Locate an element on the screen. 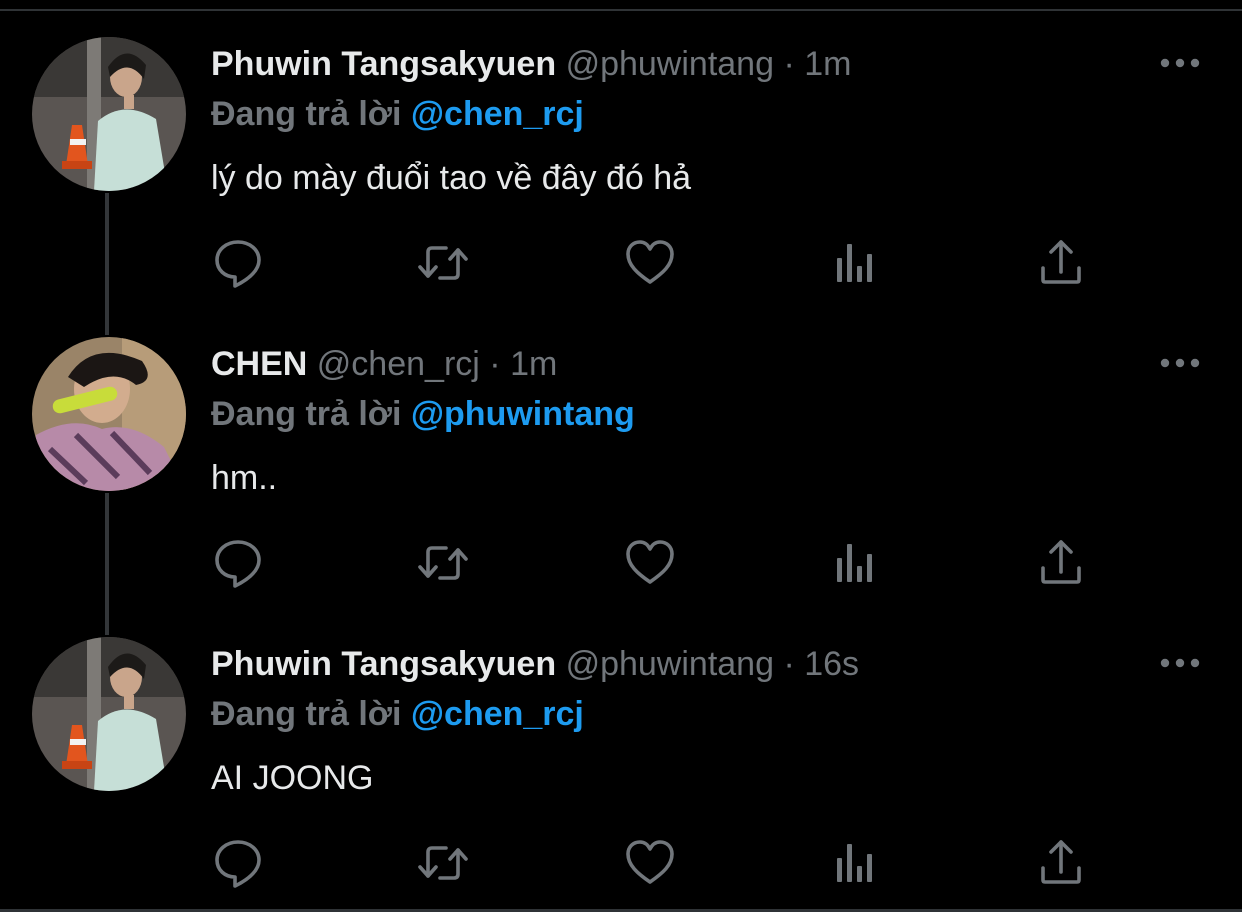 The width and height of the screenshot is (1242, 912). display-name: CHEN is located at coordinates (259, 364).